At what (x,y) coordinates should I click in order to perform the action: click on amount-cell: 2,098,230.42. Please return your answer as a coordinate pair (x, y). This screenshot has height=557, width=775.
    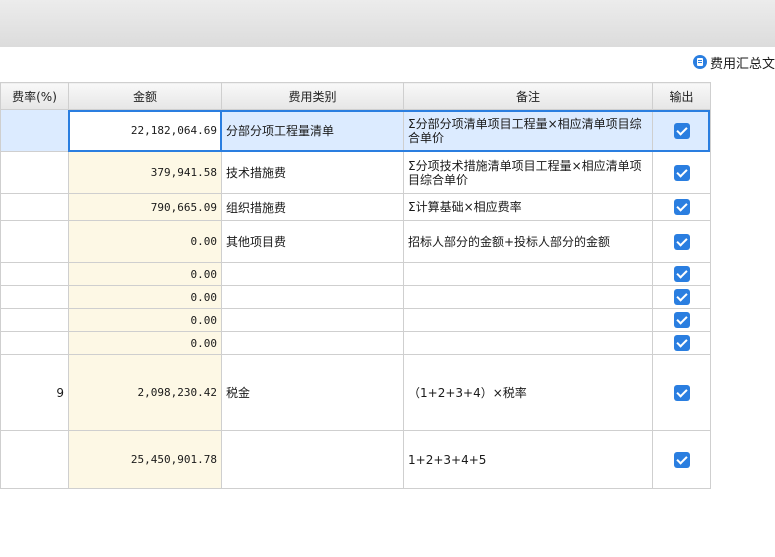
    Looking at the image, I should click on (145, 392).